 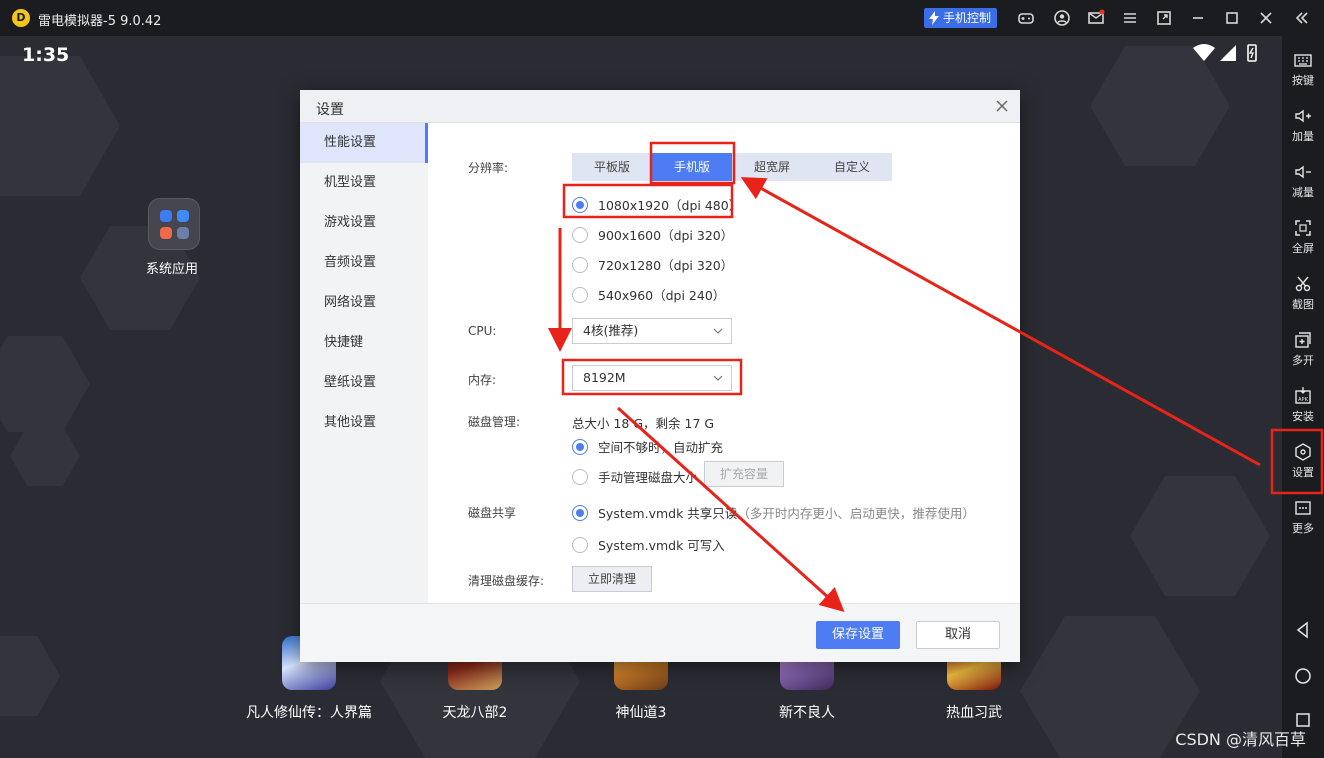 I want to click on save-settings-button: 保存设置, so click(x=858, y=635).